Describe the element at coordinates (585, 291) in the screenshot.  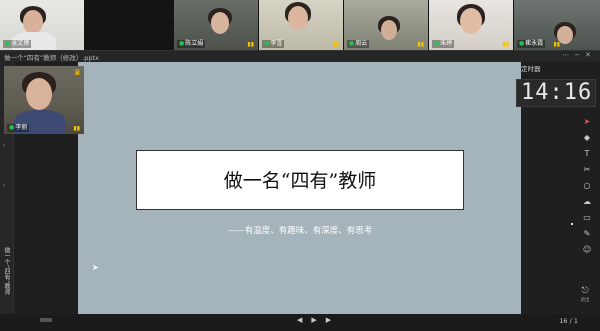
I see `exit-icon: ⎋` at that location.